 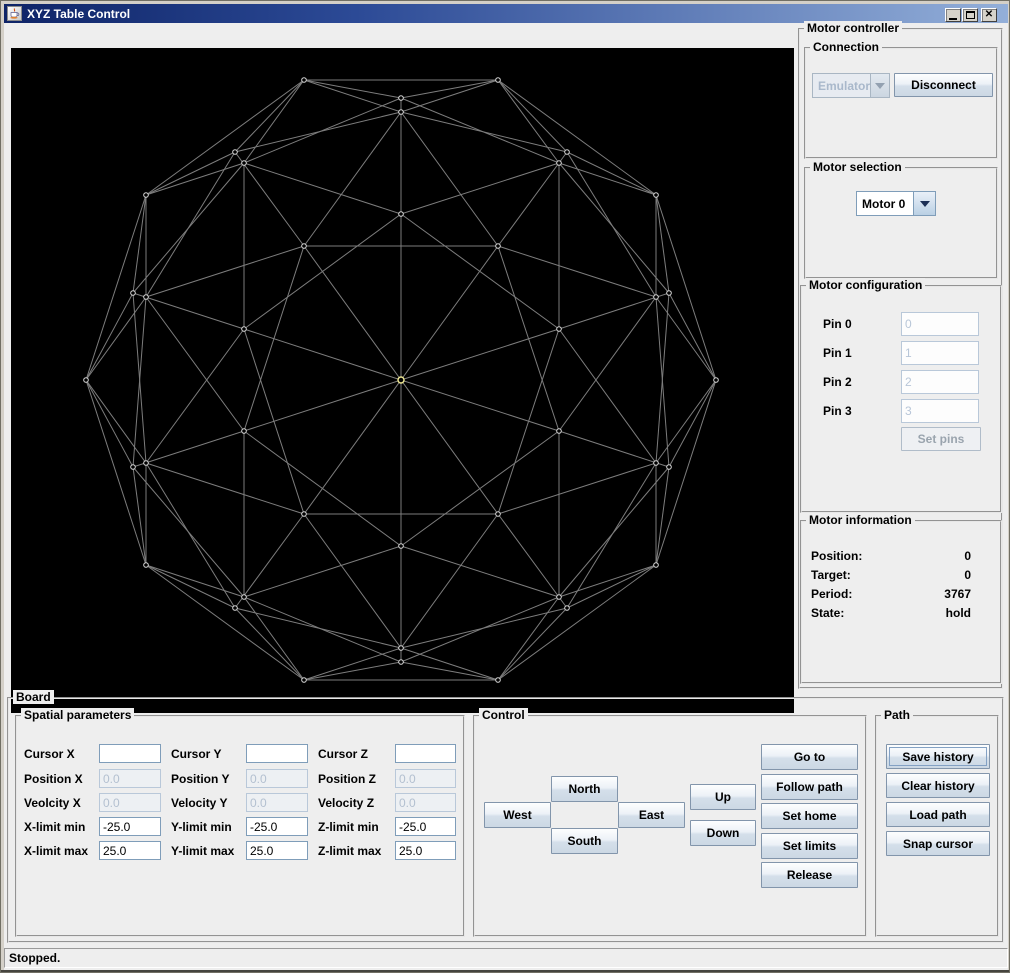 I want to click on spatial-label-x-limit-min: X-limit min, so click(x=55, y=827).